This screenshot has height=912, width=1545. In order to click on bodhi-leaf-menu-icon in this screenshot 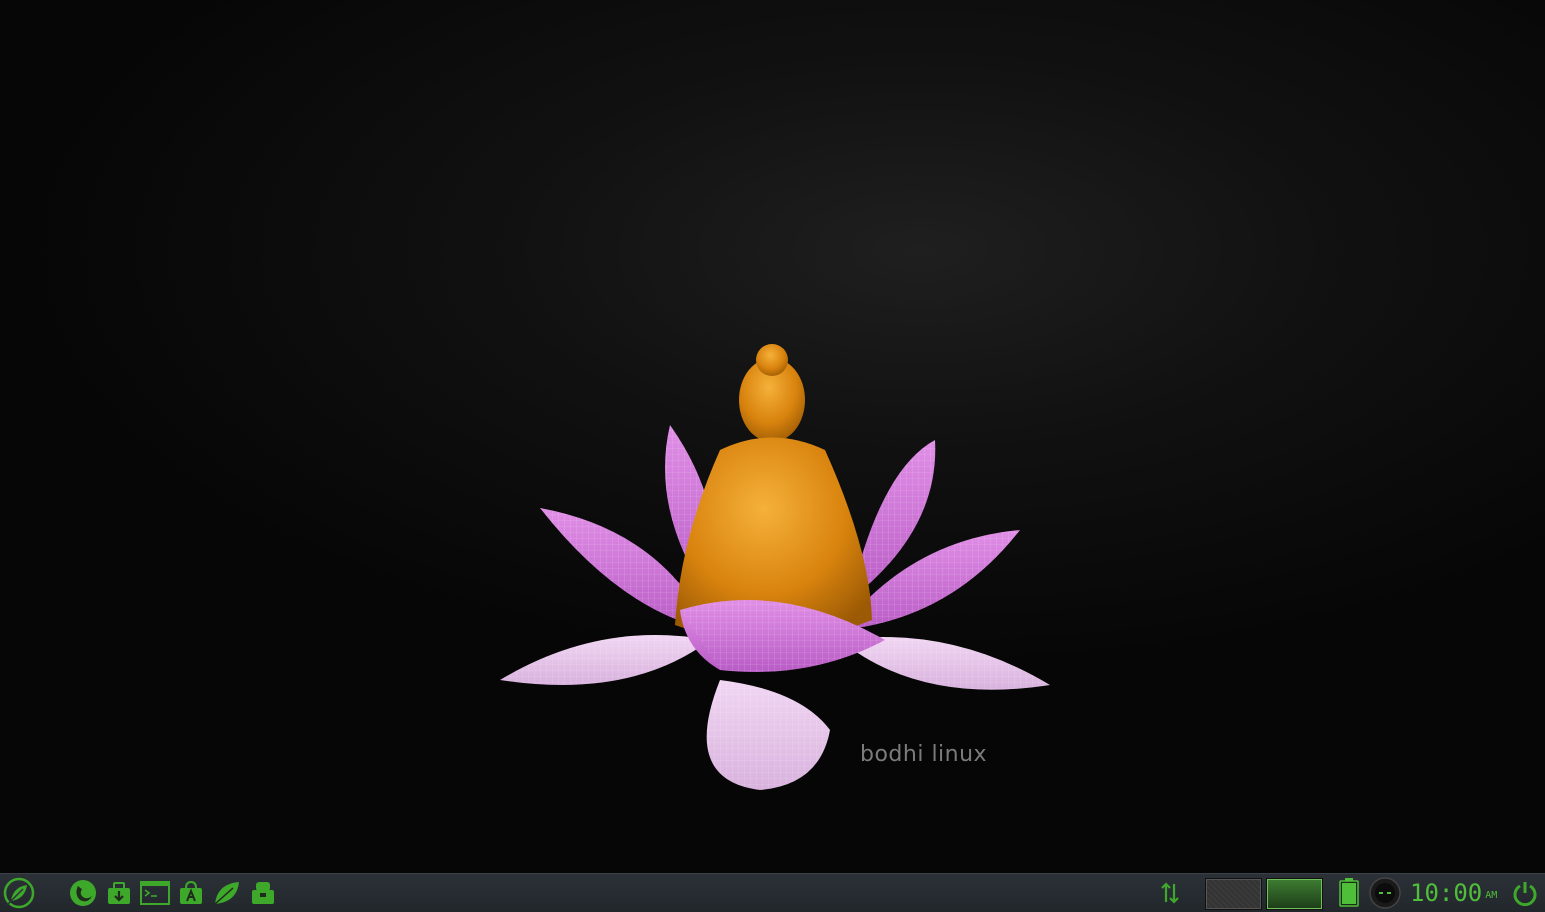, I will do `click(19, 893)`.